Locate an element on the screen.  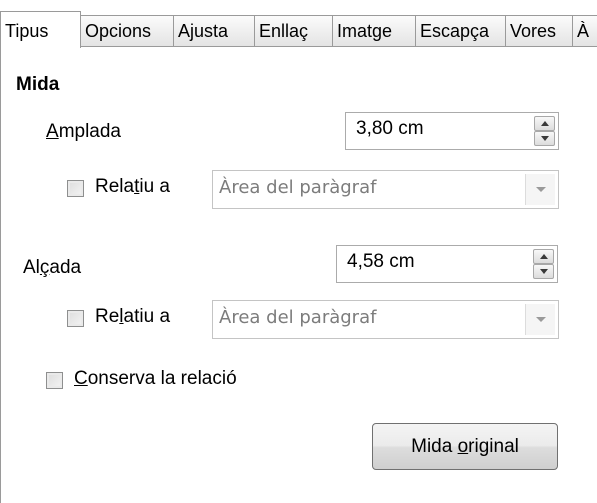
height-relative-to-value: Àrea del paràgraf is located at coordinates (298, 317).